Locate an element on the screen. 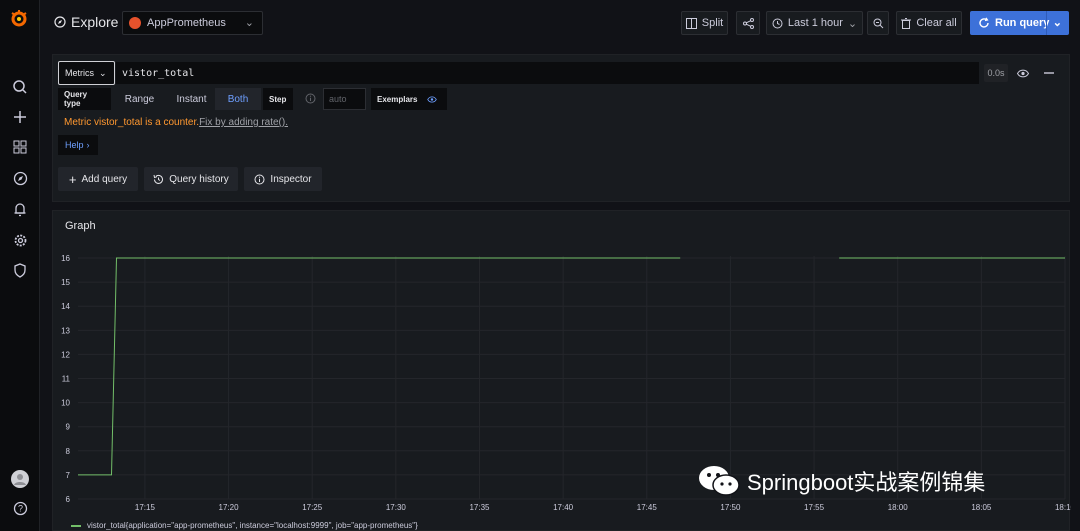 The height and width of the screenshot is (531, 1080). metrics-browser-button: Metrics ⌄ is located at coordinates (86, 73).